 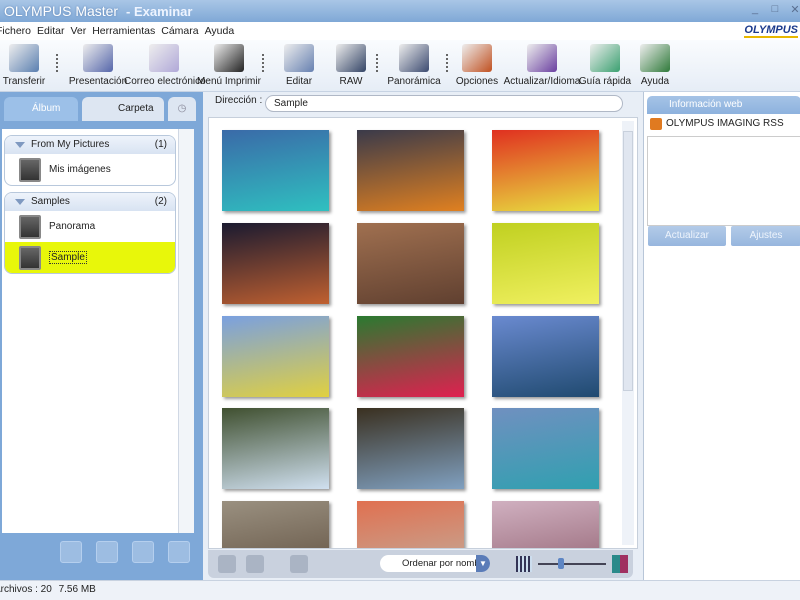 I want to click on menu-item-5: Ayuda, so click(x=220, y=31).